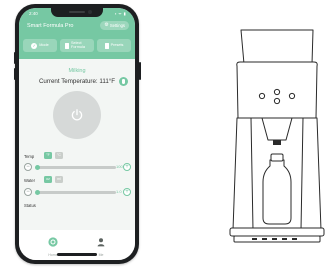 The image size is (334, 271). What do you see at coordinates (277, 47) in the screenshot?
I see `machine-water-tank` at bounding box center [277, 47].